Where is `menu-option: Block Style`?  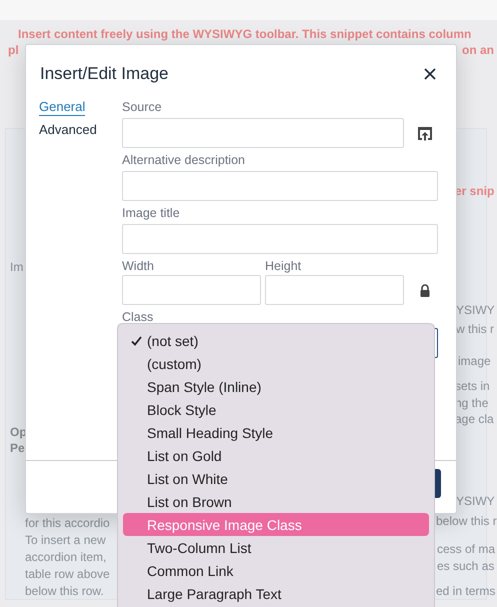 menu-option: Block Style is located at coordinates (276, 409).